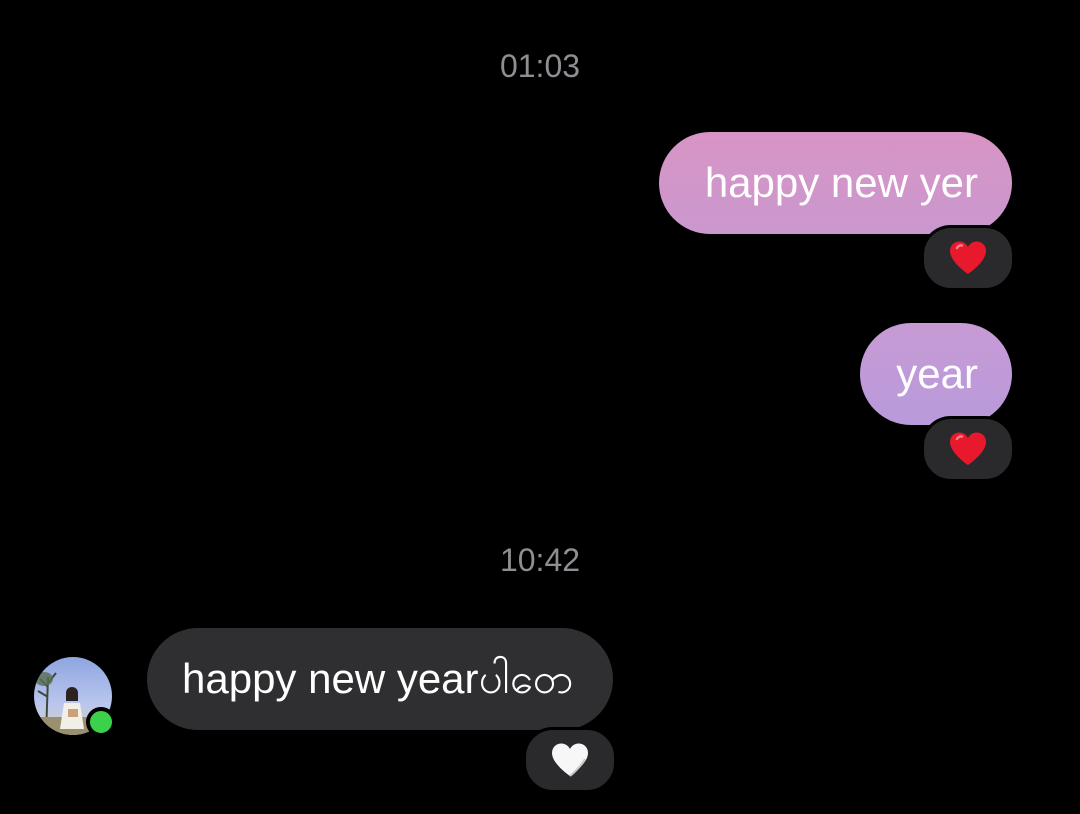 Image resolution: width=1080 pixels, height=814 pixels. I want to click on outgoing-message-bubble: happy new yer, so click(835, 183).